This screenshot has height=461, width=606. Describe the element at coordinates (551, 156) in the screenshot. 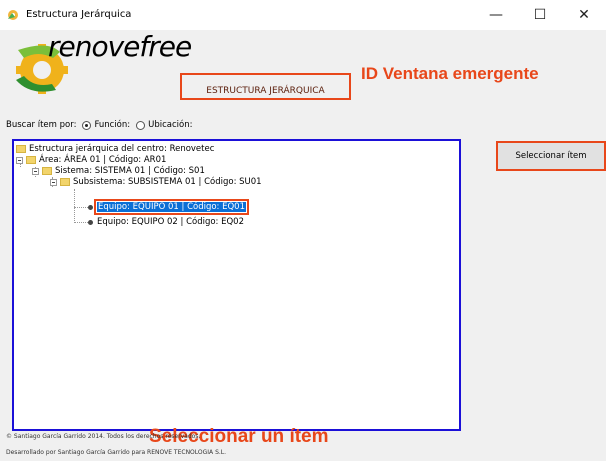

I see `select-item-button: Seleccionar ítem` at that location.